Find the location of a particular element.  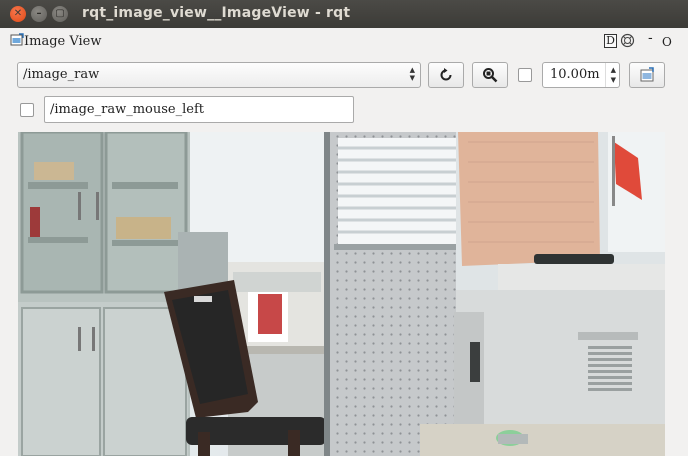

window-minimize-button: – is located at coordinates (39, 14).